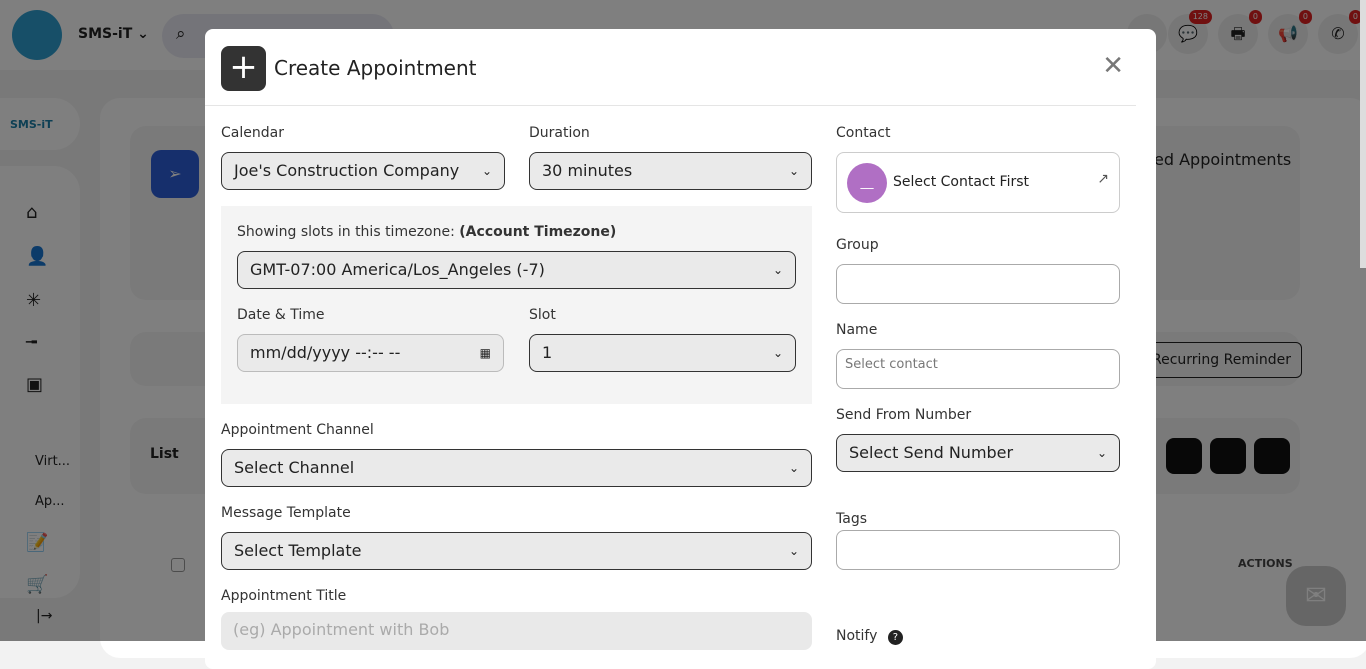 The image size is (1366, 669). What do you see at coordinates (547, 352) in the screenshot?
I see `slot-value: 1` at bounding box center [547, 352].